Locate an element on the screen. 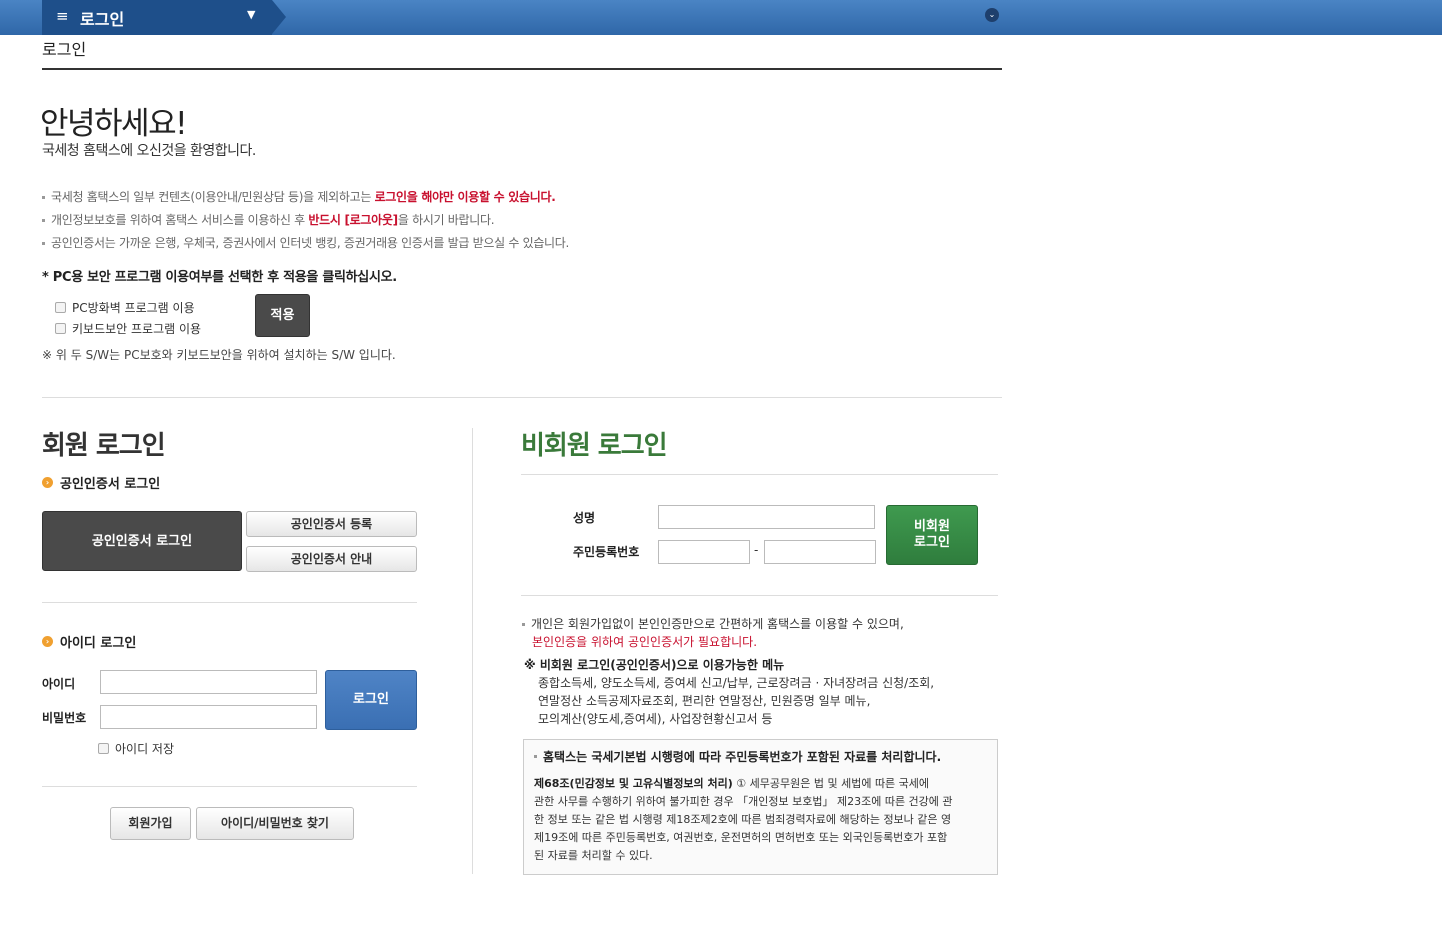  cert-login-button: 공인인증서 로그인 is located at coordinates (142, 541).